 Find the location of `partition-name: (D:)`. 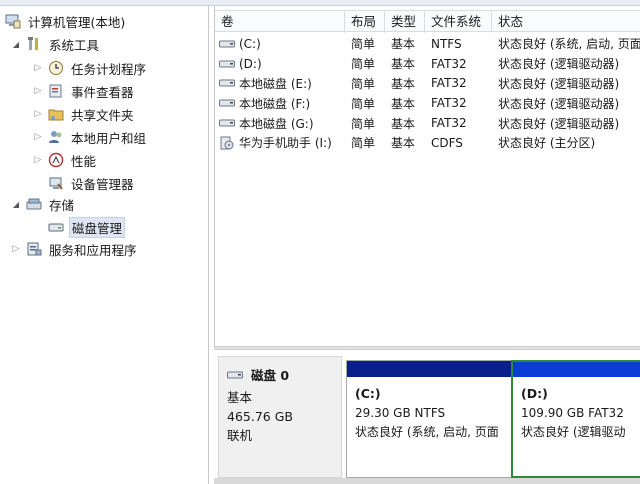

partition-name: (D:) is located at coordinates (534, 393).